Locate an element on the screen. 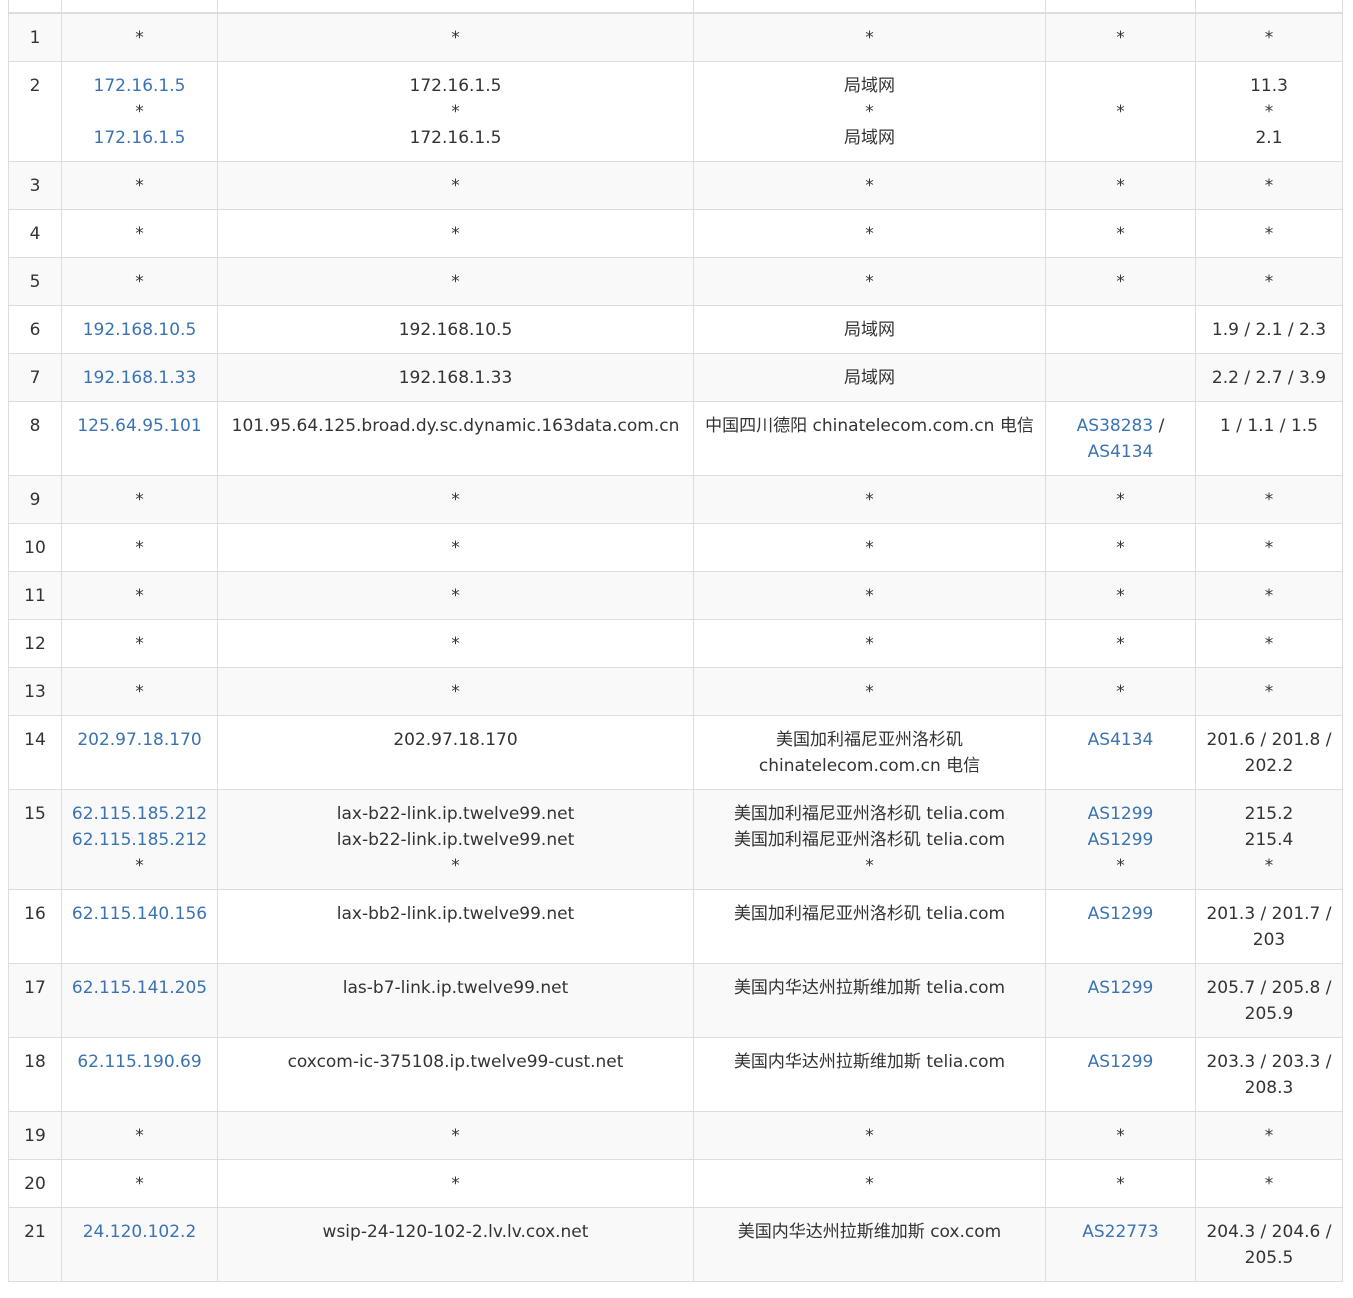 This screenshot has height=1298, width=1353. location-text: 美国内华达州拉斯维加斯 telia.com is located at coordinates (869, 1062).